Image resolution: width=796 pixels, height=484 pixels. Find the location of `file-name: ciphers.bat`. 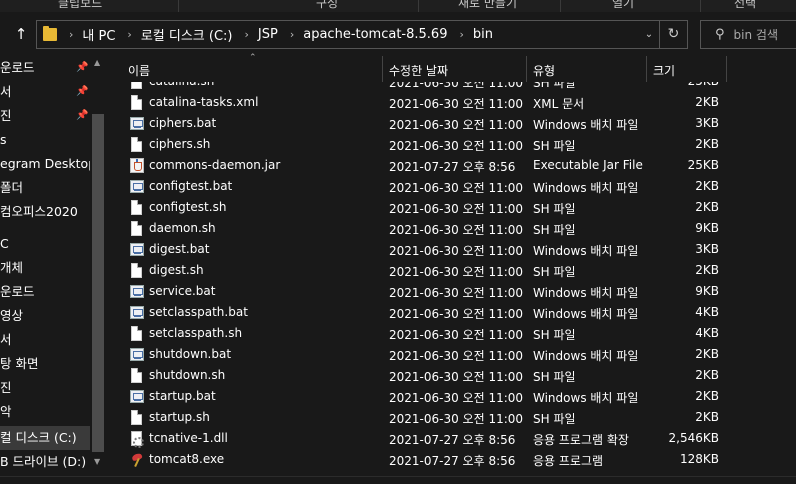

file-name: ciphers.bat is located at coordinates (183, 123).